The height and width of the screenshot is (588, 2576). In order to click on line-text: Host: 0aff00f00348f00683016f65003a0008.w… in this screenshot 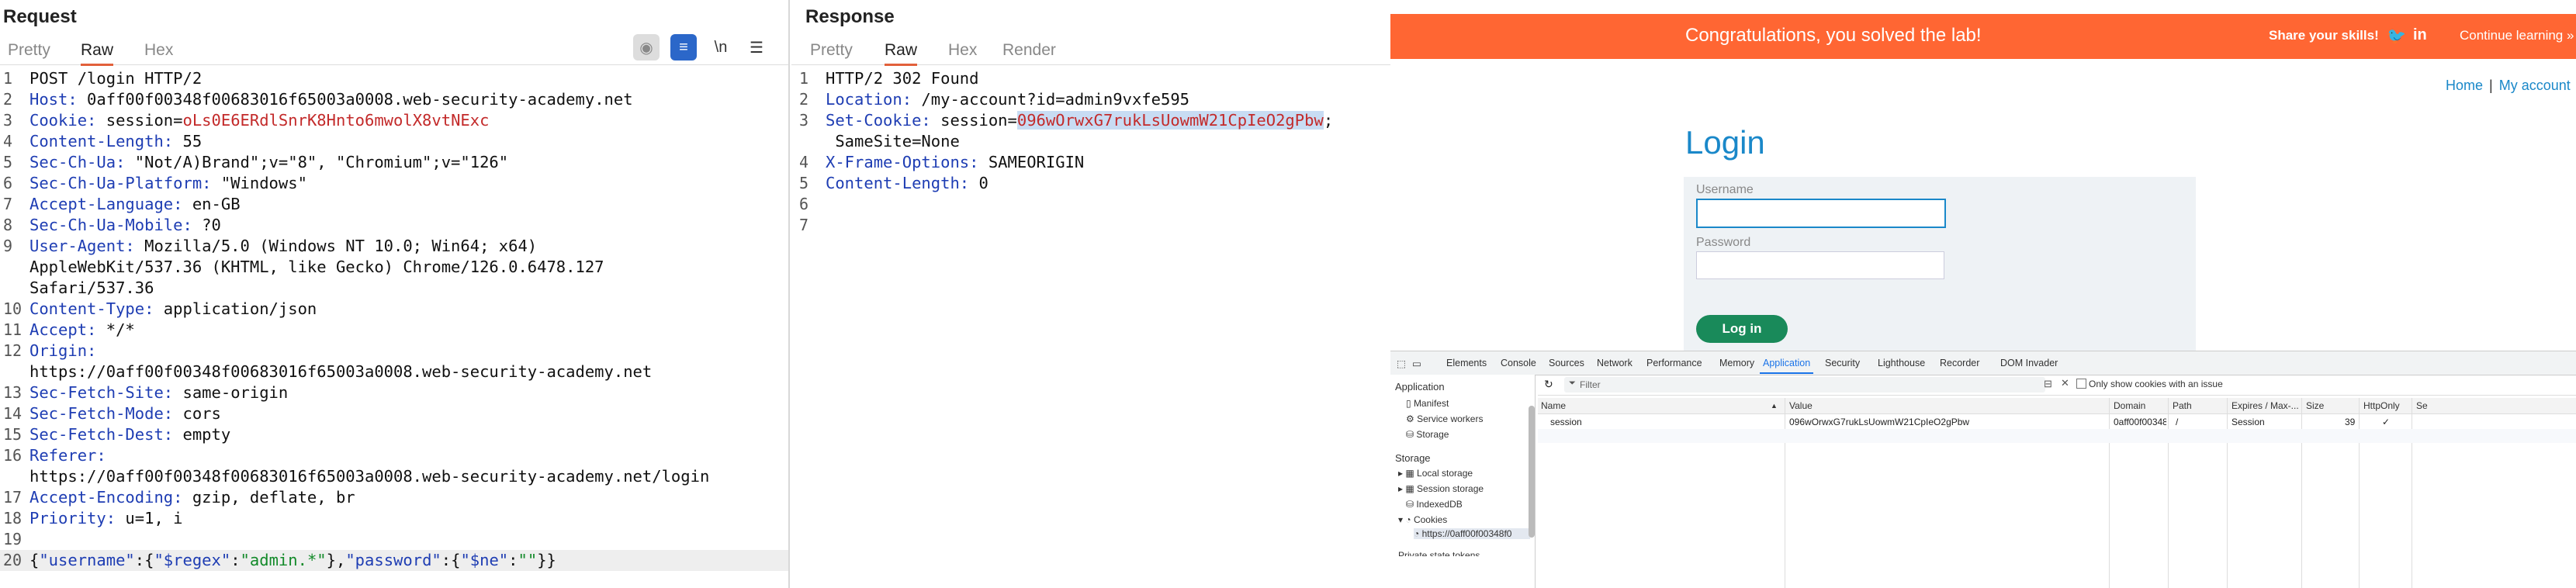, I will do `click(331, 99)`.